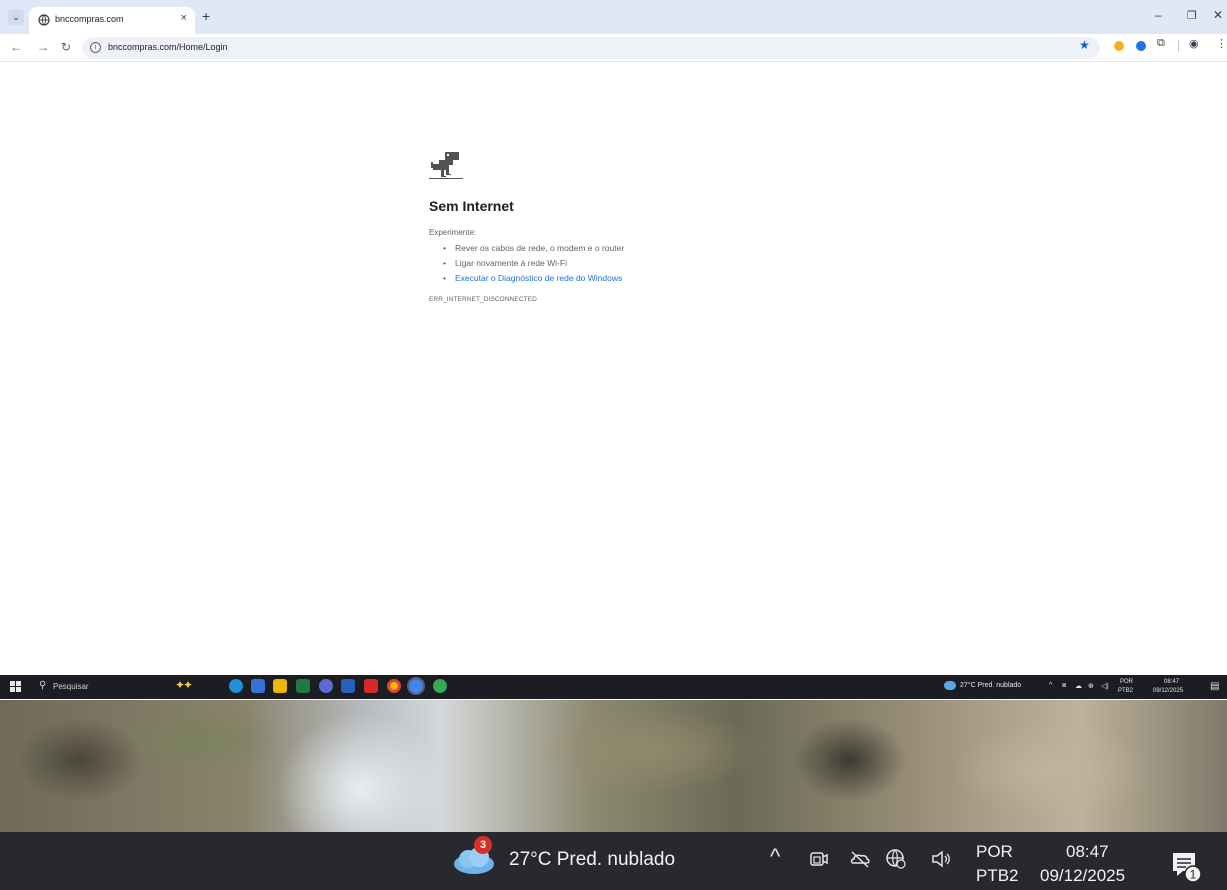 The height and width of the screenshot is (890, 1227). I want to click on network-globe-icon: ⊕, so click(1091, 686).